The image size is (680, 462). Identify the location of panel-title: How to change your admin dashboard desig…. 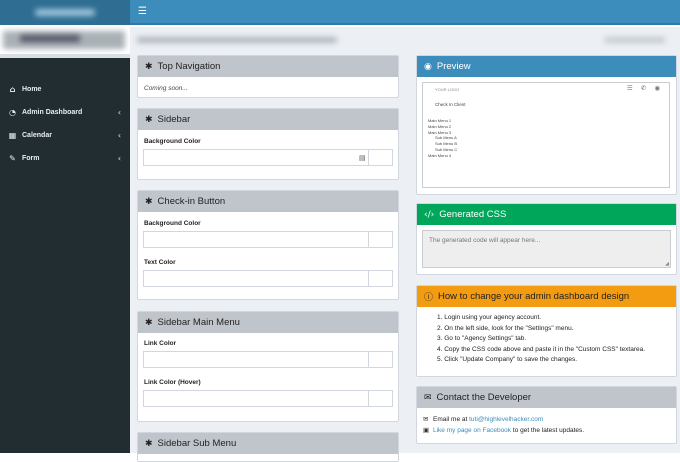
(534, 296).